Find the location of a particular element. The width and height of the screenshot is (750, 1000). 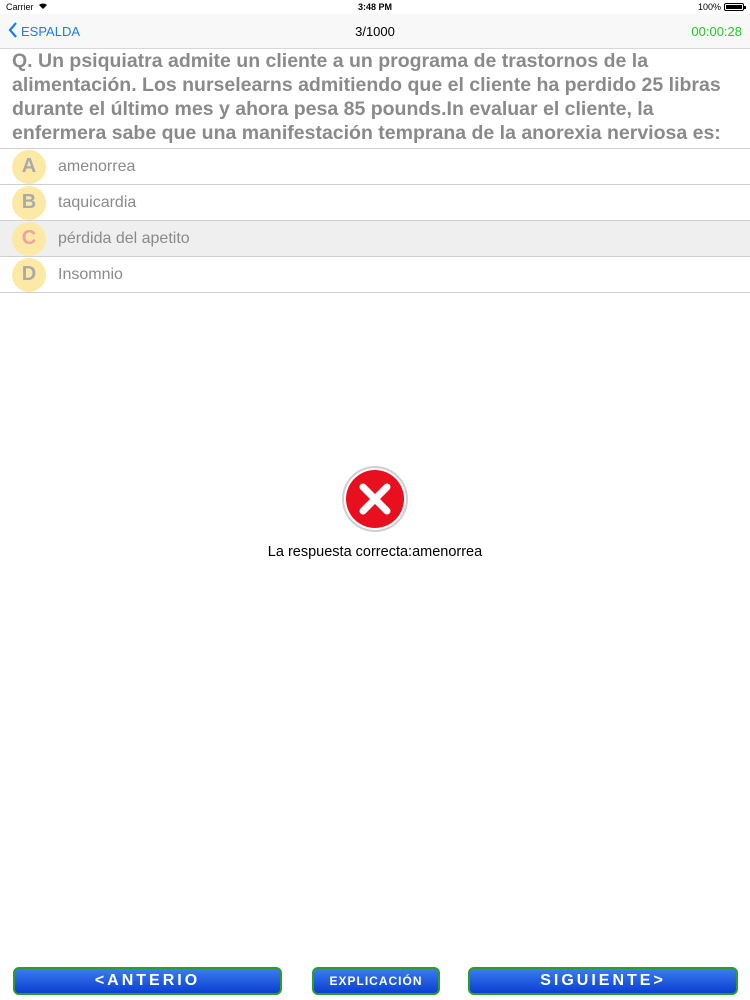

option-text: Insomnio is located at coordinates (90, 274).